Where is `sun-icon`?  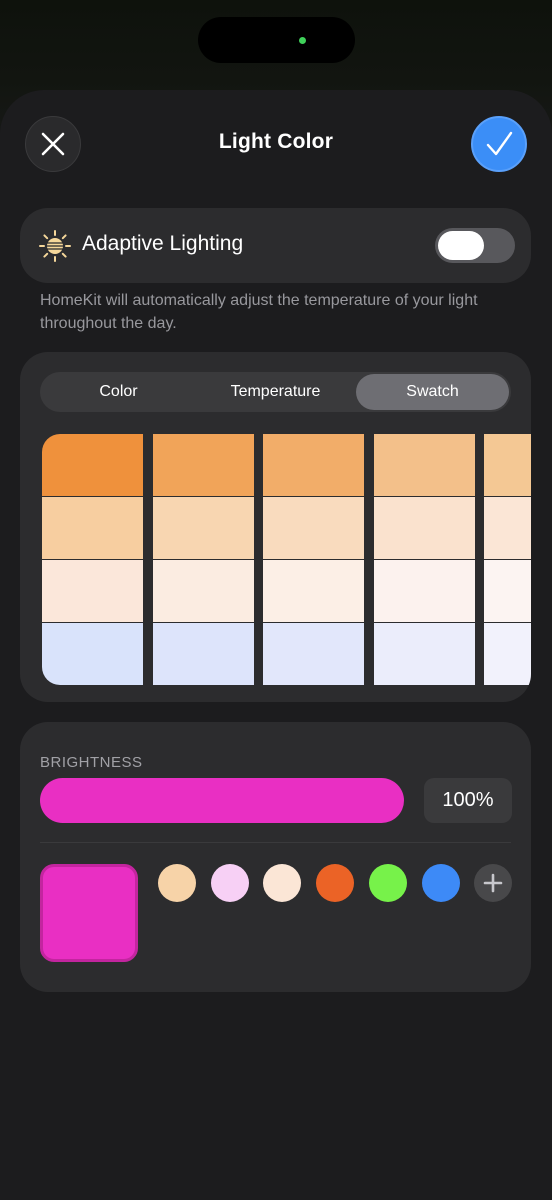 sun-icon is located at coordinates (55, 246).